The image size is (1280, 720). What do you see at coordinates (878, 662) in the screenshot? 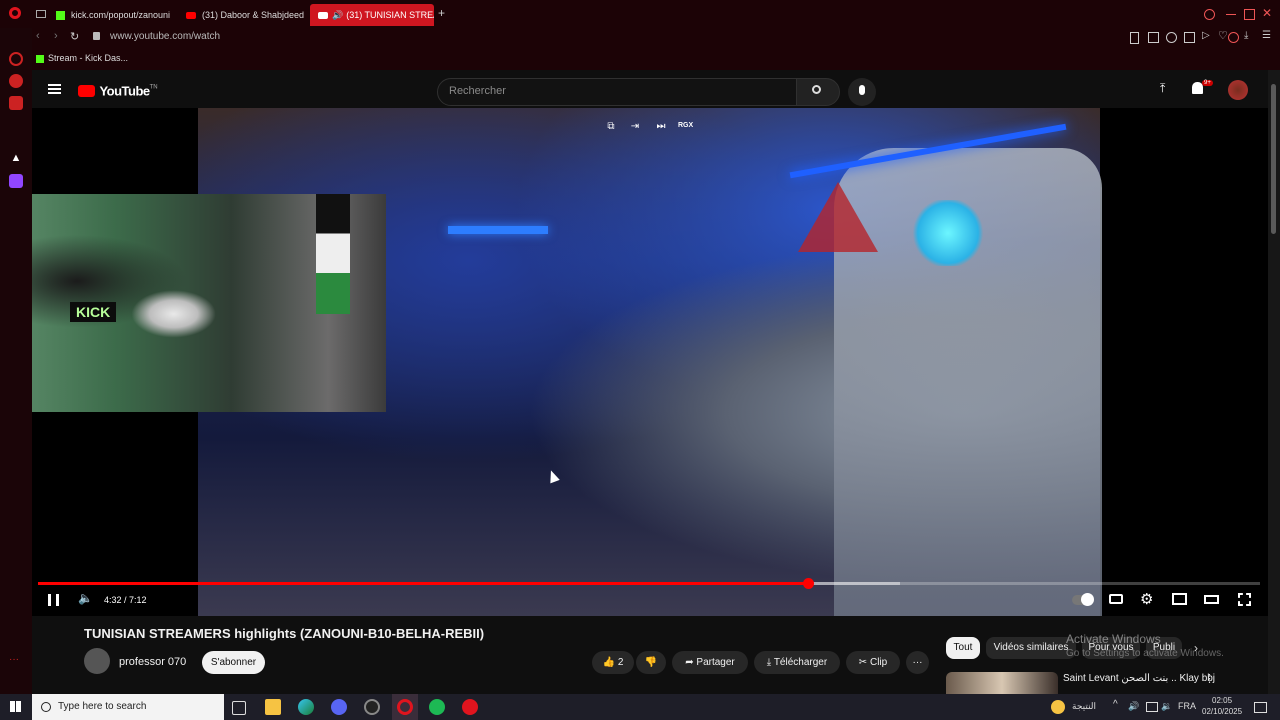
I see `clip-label: Clip` at bounding box center [878, 662].